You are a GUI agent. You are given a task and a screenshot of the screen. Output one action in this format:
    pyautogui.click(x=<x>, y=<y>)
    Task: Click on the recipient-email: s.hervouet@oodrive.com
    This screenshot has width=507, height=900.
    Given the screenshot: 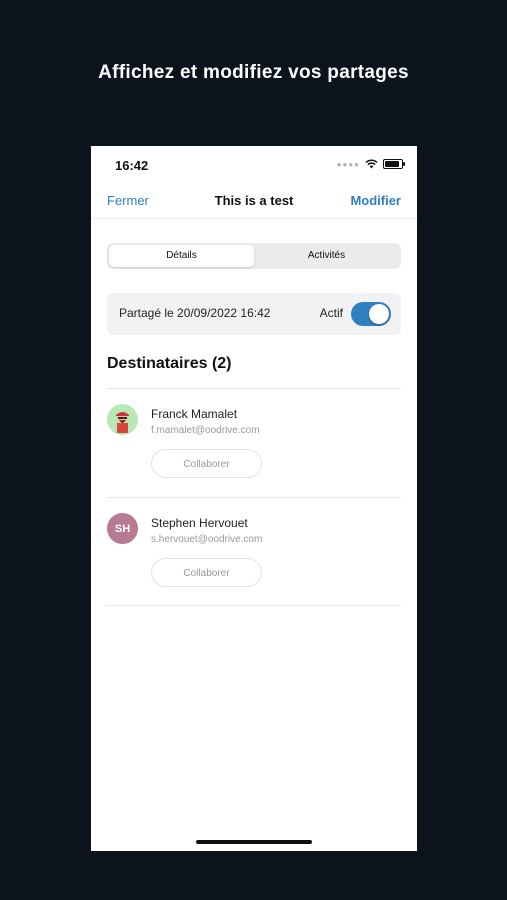 What is the action you would take?
    pyautogui.click(x=207, y=539)
    